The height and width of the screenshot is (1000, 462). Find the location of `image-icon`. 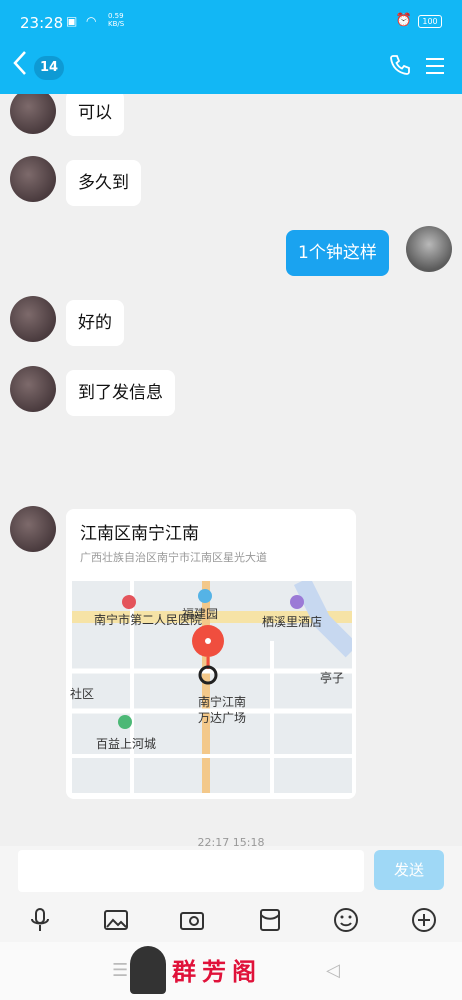

image-icon is located at coordinates (116, 920).